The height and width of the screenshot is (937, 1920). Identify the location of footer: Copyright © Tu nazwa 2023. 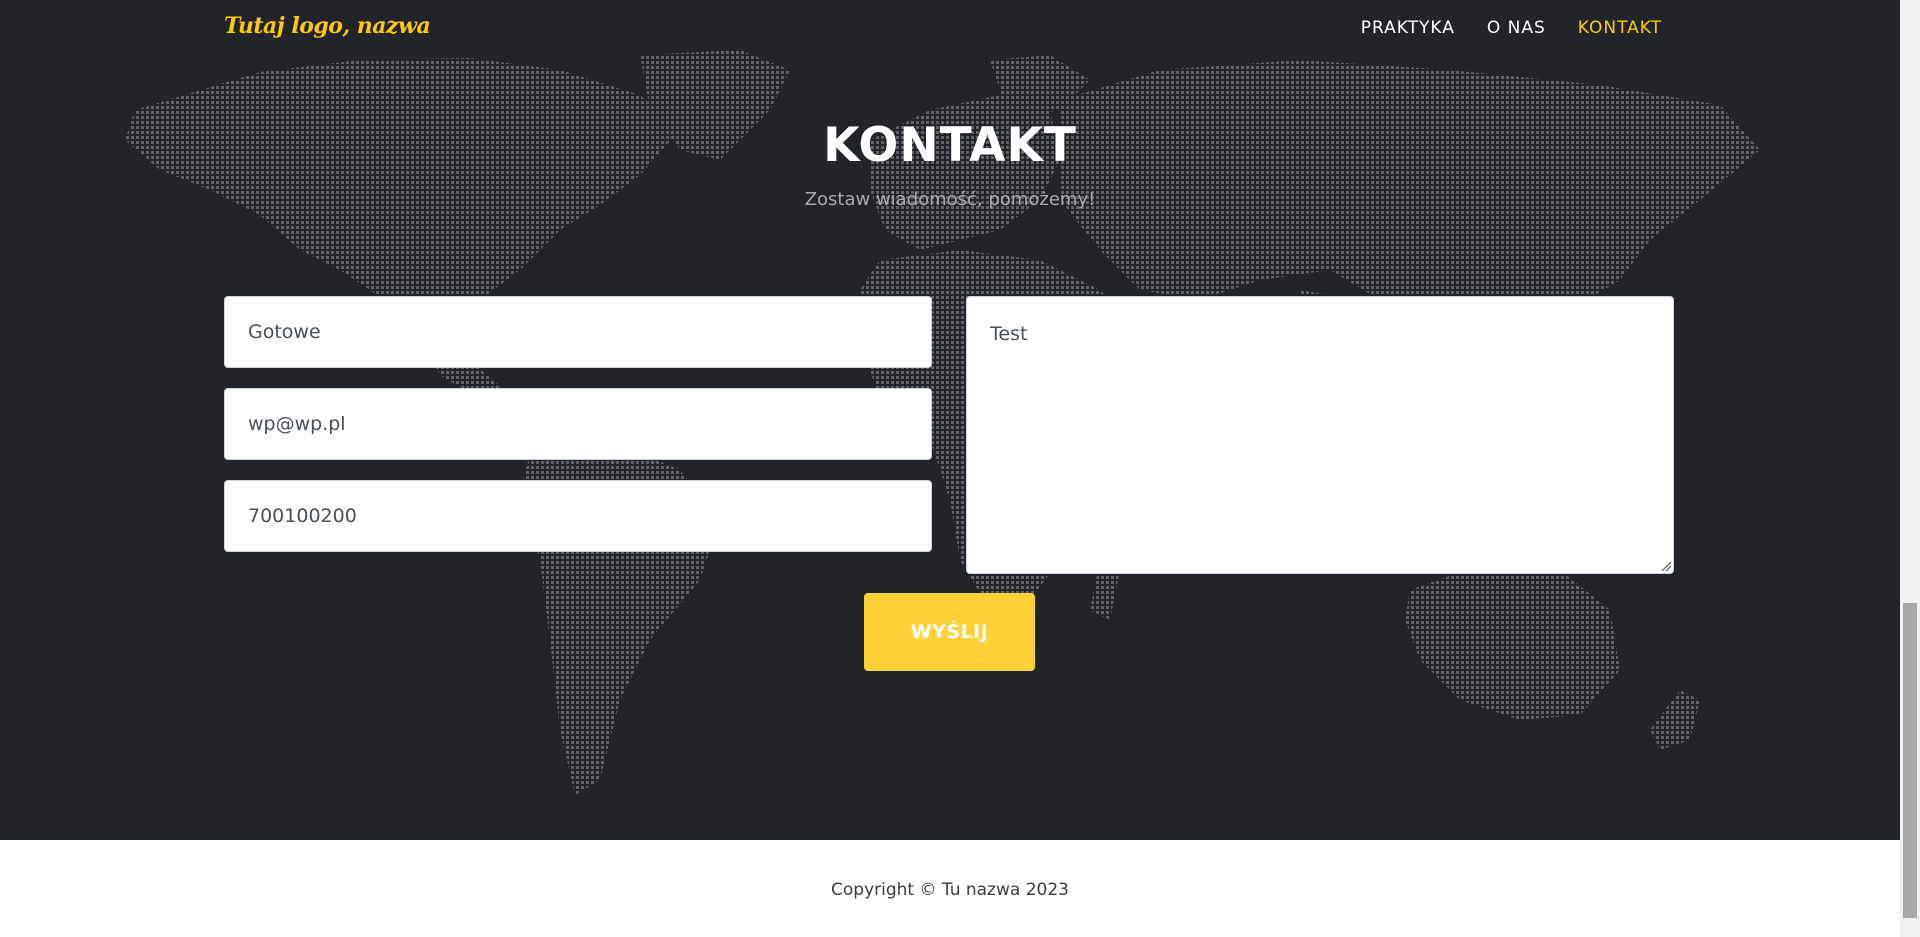
(950, 888).